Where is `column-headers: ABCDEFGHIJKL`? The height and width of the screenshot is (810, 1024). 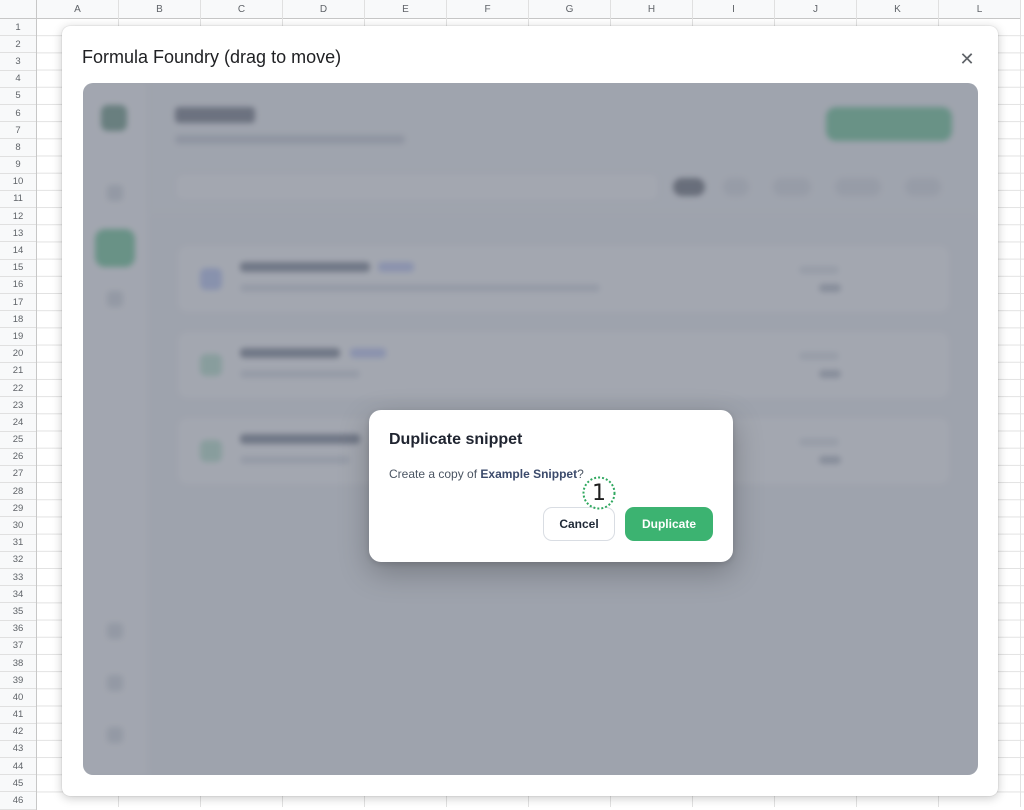
column-headers: ABCDEFGHIJKL is located at coordinates (529, 9).